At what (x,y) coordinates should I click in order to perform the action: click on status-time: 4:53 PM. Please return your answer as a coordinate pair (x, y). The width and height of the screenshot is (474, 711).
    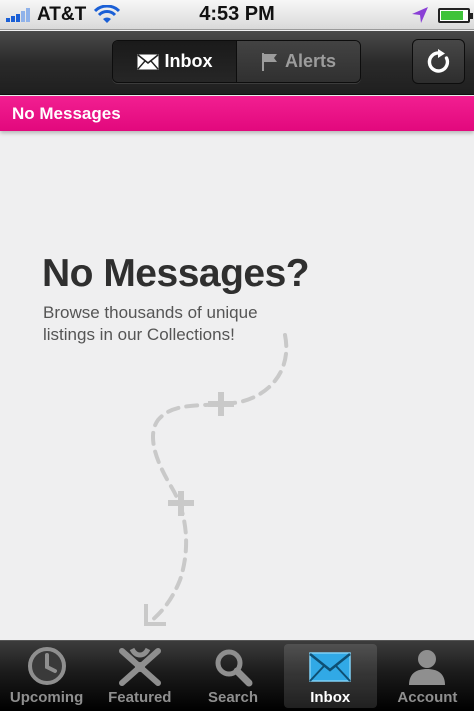
    Looking at the image, I should click on (237, 14).